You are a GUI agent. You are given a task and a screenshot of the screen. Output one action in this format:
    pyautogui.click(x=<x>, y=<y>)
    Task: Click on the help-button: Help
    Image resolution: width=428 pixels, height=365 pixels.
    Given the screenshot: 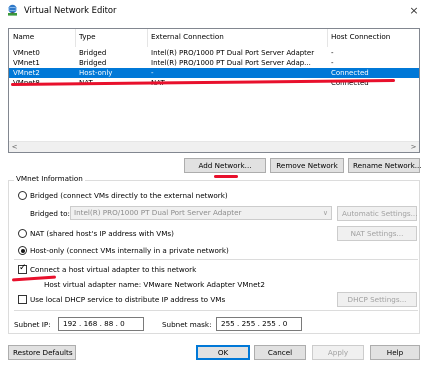 What is the action you would take?
    pyautogui.click(x=395, y=352)
    